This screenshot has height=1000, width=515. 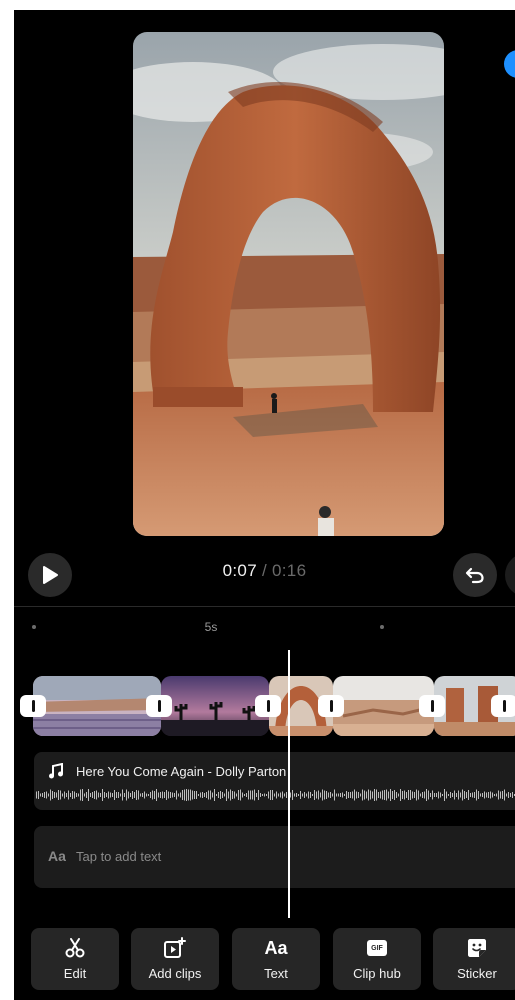 What do you see at coordinates (377, 959) in the screenshot?
I see `clip-hub-button: GIF Clip hub` at bounding box center [377, 959].